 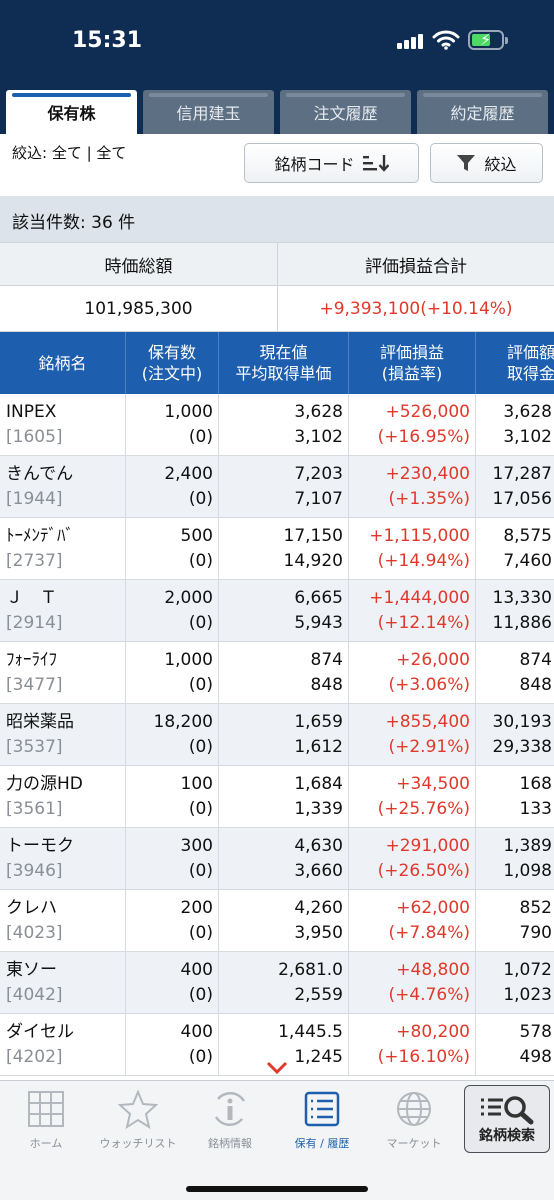 What do you see at coordinates (433, 1032) in the screenshot?
I see `pl-value: +80,200` at bounding box center [433, 1032].